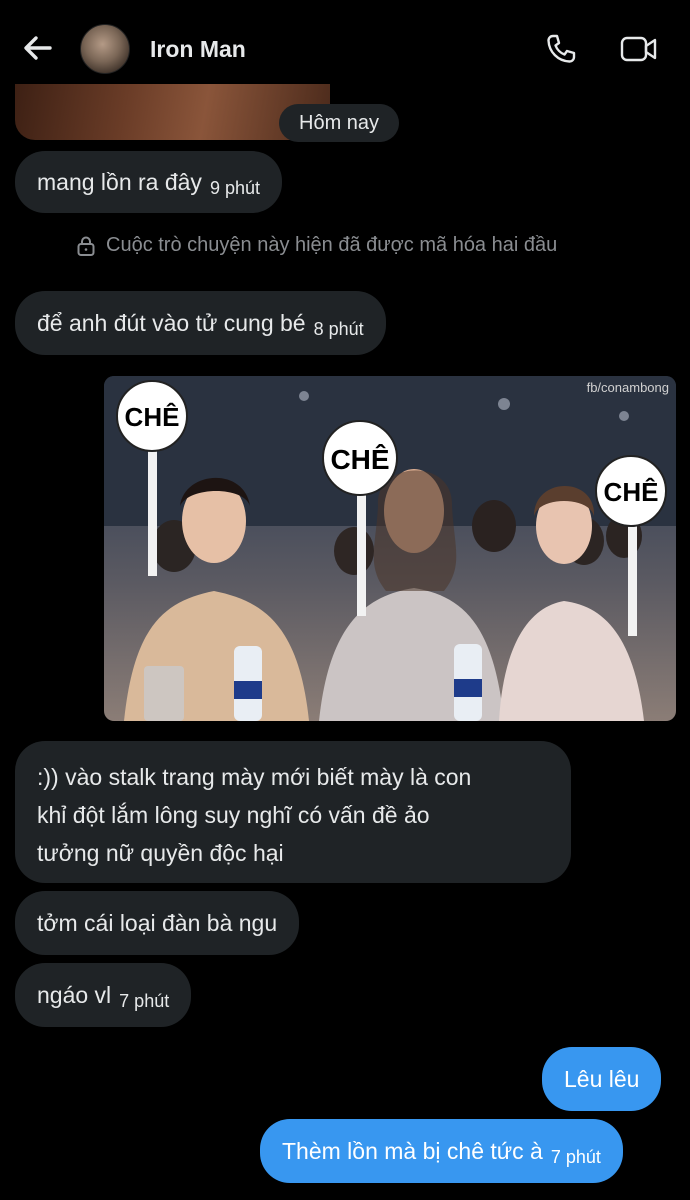 The width and height of the screenshot is (690, 1200). What do you see at coordinates (639, 49) in the screenshot?
I see `video-camera-icon` at bounding box center [639, 49].